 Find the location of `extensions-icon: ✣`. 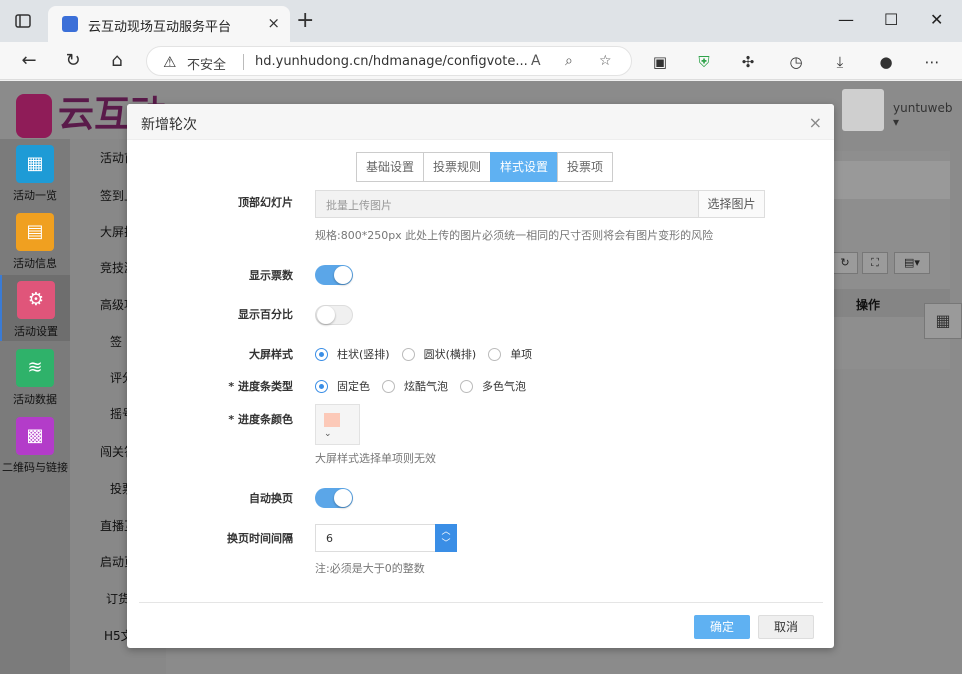

extensions-icon: ✣ is located at coordinates (748, 62).